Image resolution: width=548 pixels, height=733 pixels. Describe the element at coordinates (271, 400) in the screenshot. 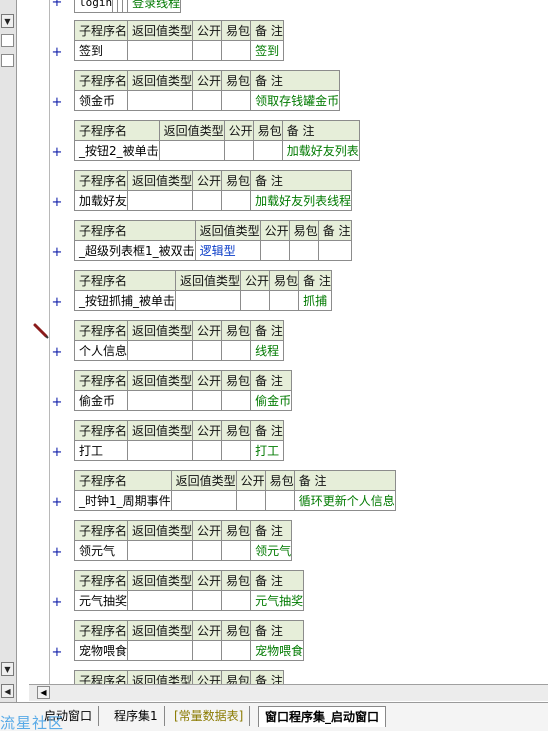

I see `remark-cell: 偷金币` at that location.